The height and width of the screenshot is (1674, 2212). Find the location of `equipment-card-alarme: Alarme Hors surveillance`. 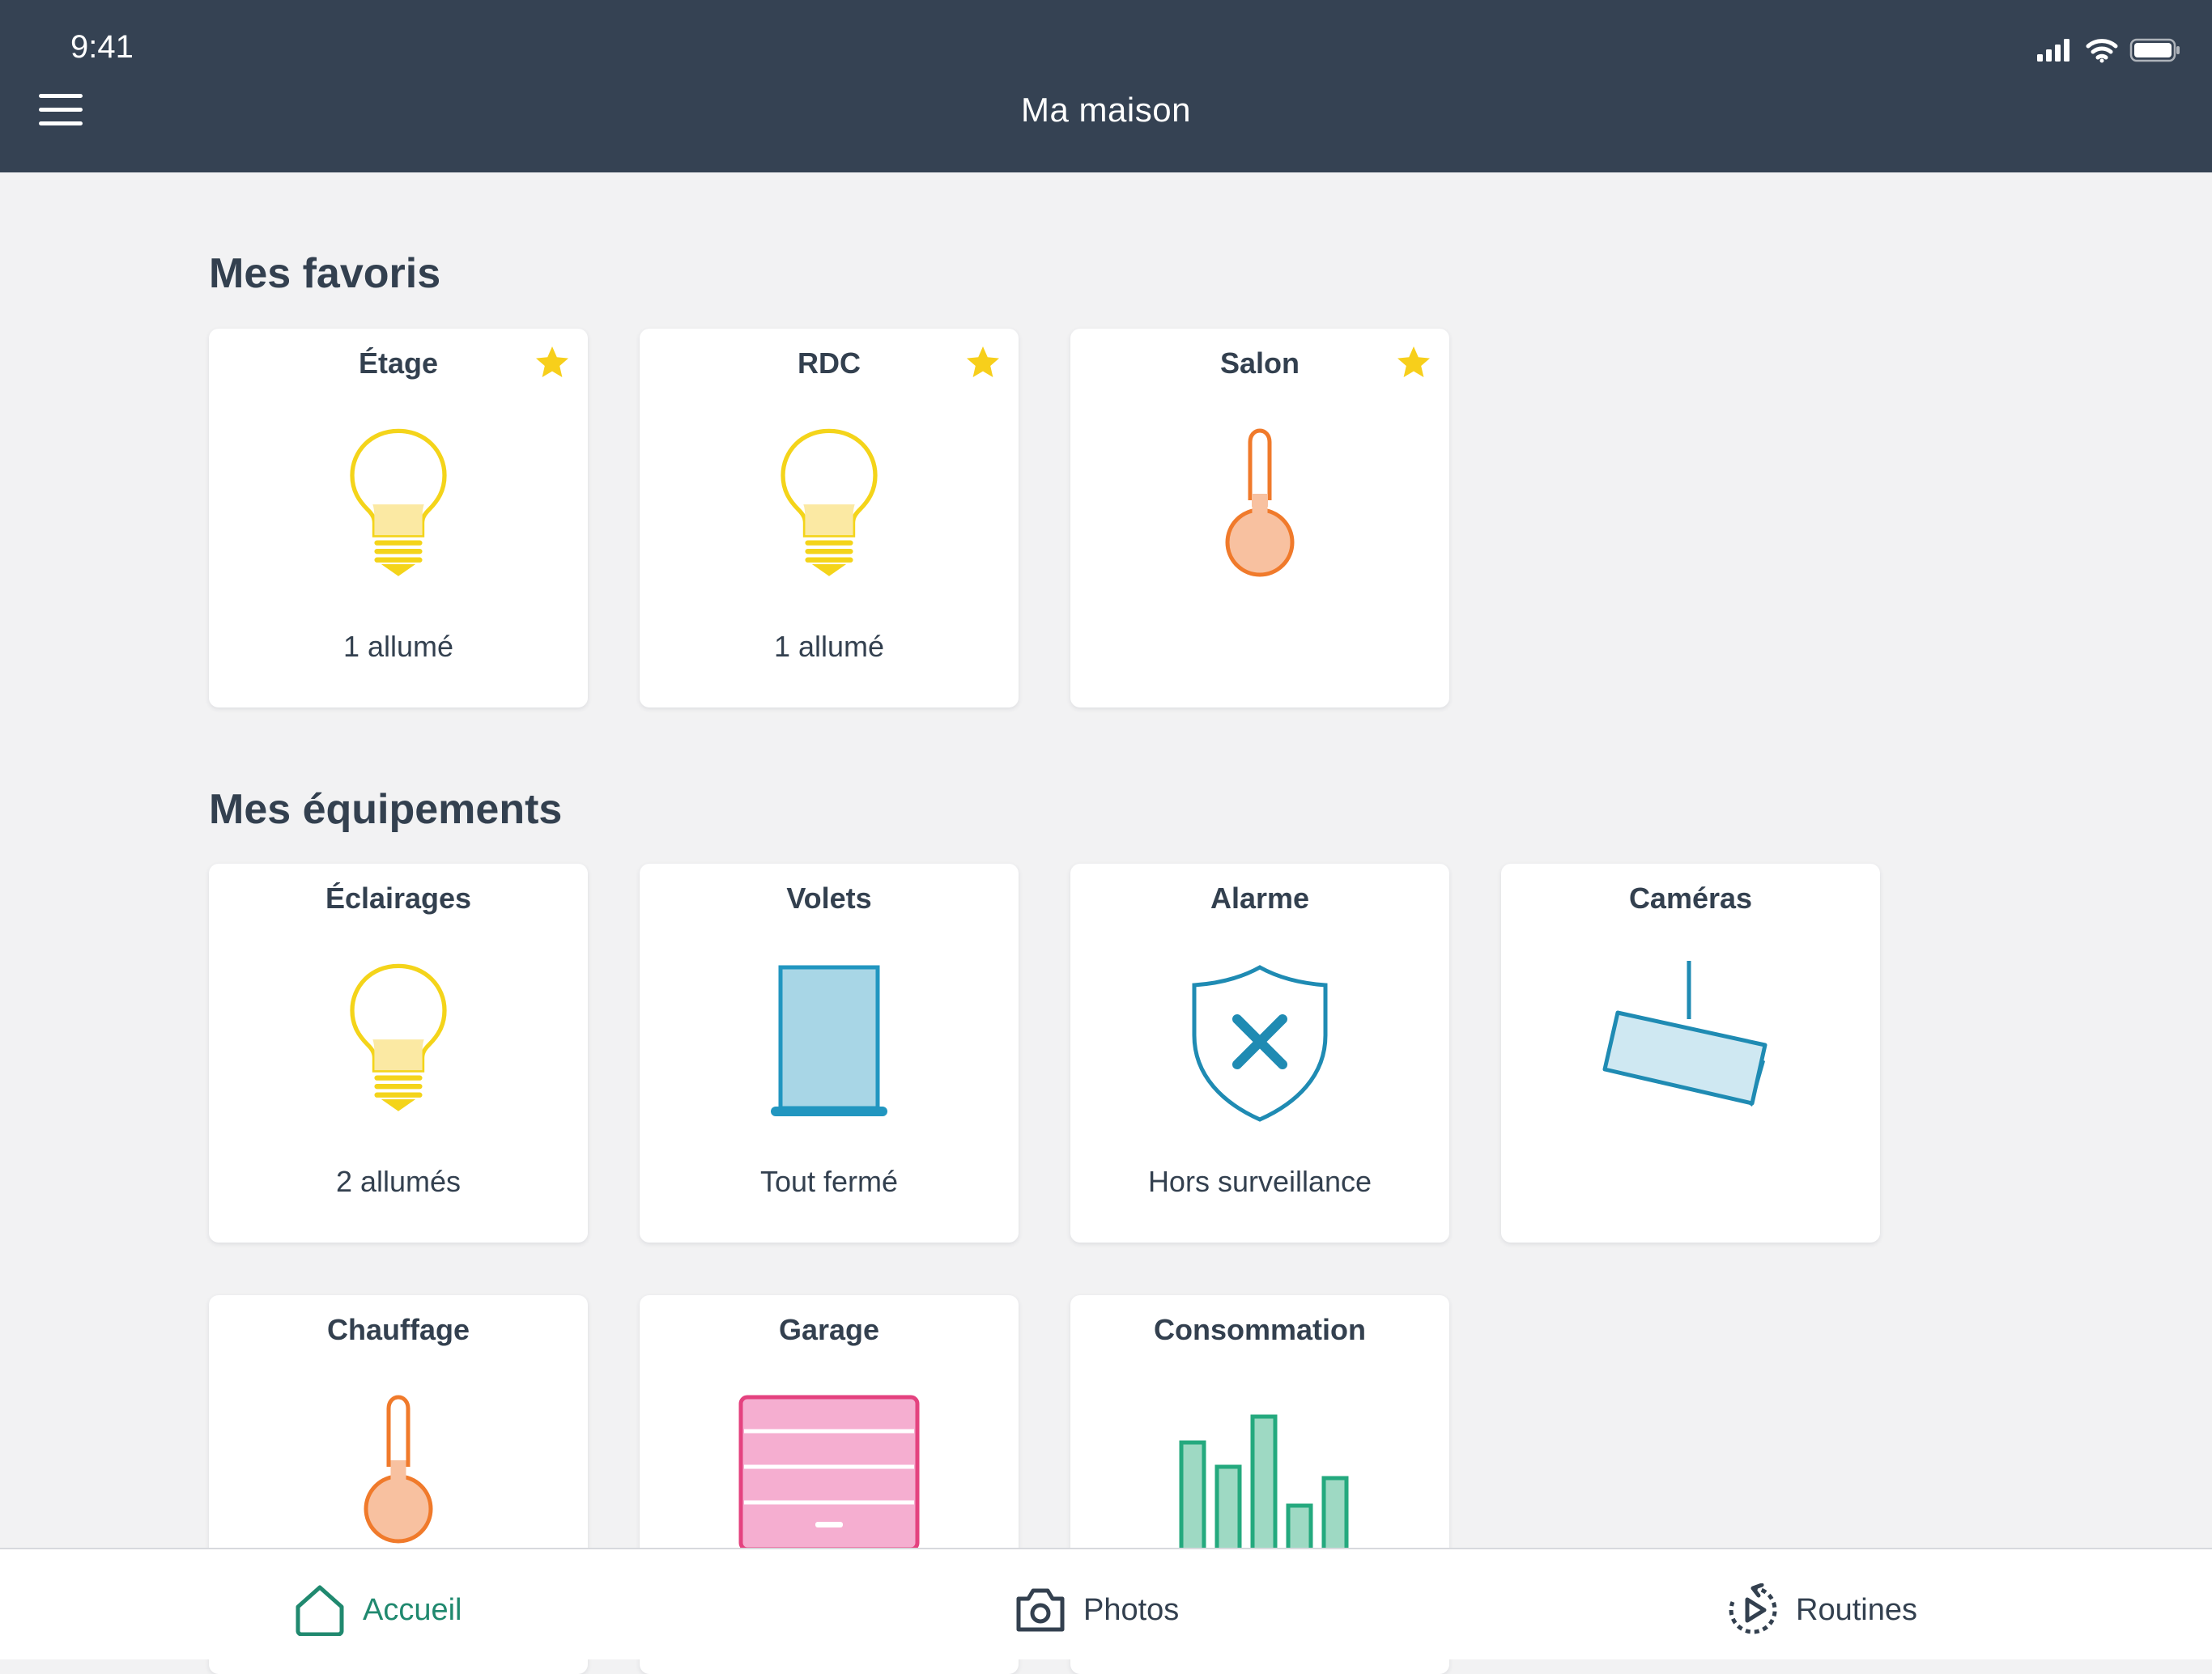

equipment-card-alarme: Alarme Hors surveillance is located at coordinates (1260, 1053).